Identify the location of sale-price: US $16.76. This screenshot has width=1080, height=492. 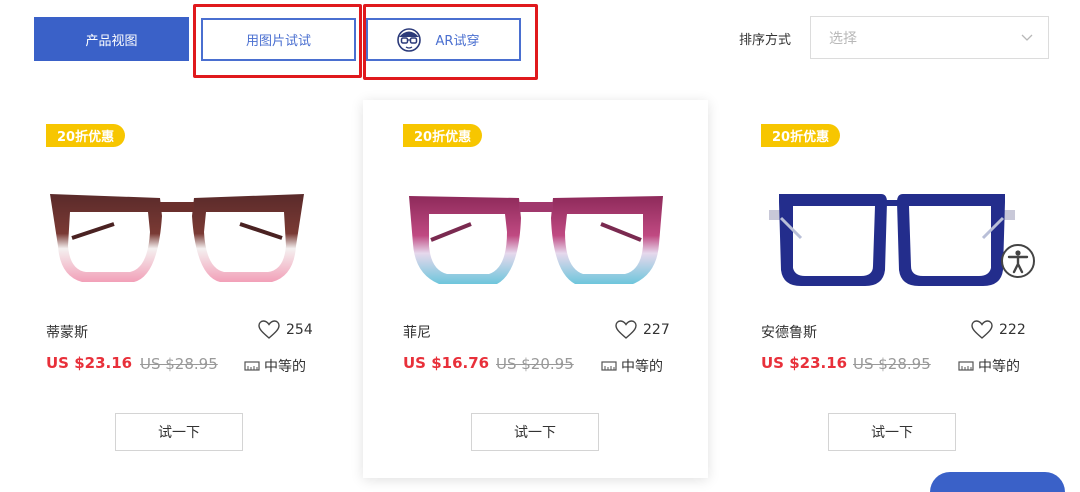
(446, 363).